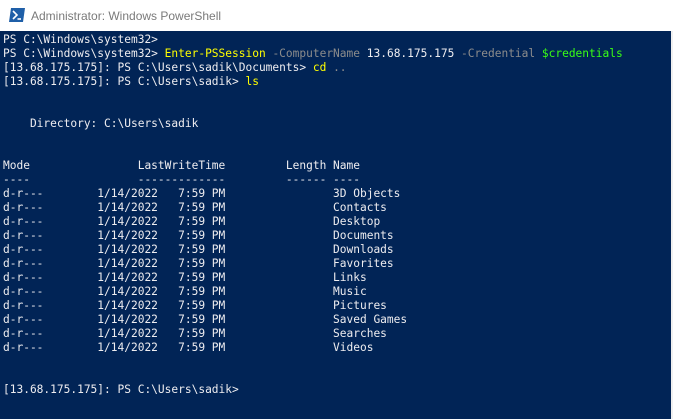 Image resolution: width=673 pixels, height=419 pixels. What do you see at coordinates (336, 67) in the screenshot?
I see `console-text-segment: ..` at bounding box center [336, 67].